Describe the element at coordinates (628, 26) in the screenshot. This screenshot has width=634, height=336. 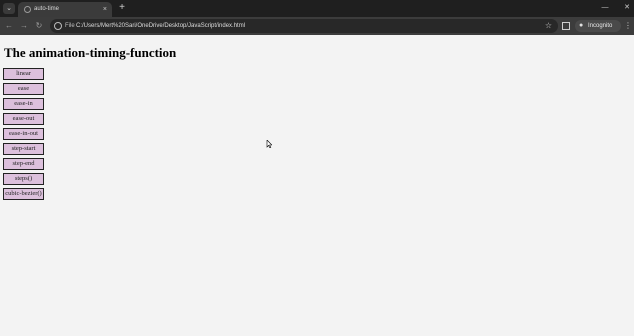
I see `menu-dots-icon: ⋮` at that location.